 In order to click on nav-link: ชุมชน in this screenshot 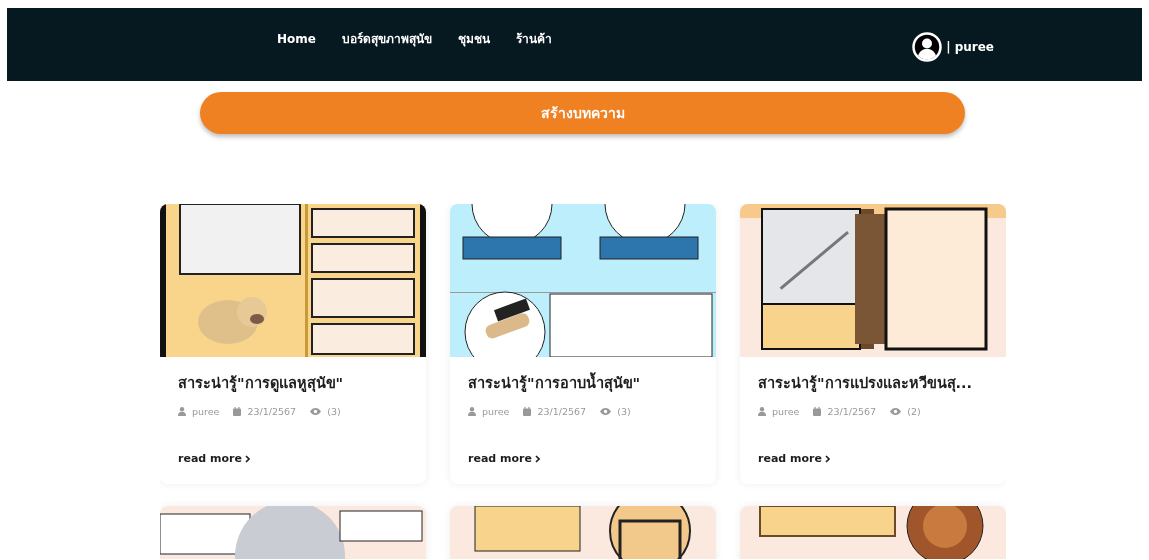, I will do `click(473, 55)`.